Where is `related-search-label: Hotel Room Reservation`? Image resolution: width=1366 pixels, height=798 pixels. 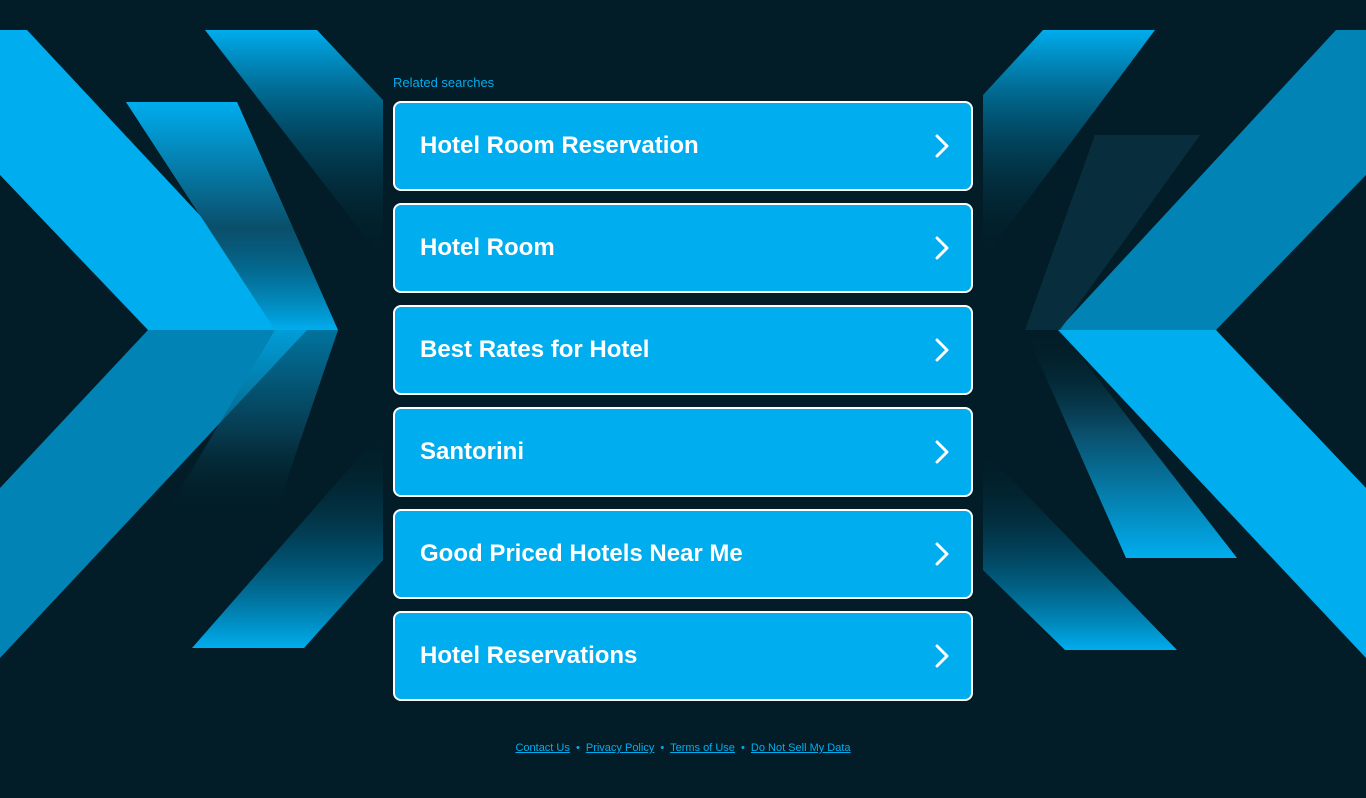 related-search-label: Hotel Room Reservation is located at coordinates (559, 145).